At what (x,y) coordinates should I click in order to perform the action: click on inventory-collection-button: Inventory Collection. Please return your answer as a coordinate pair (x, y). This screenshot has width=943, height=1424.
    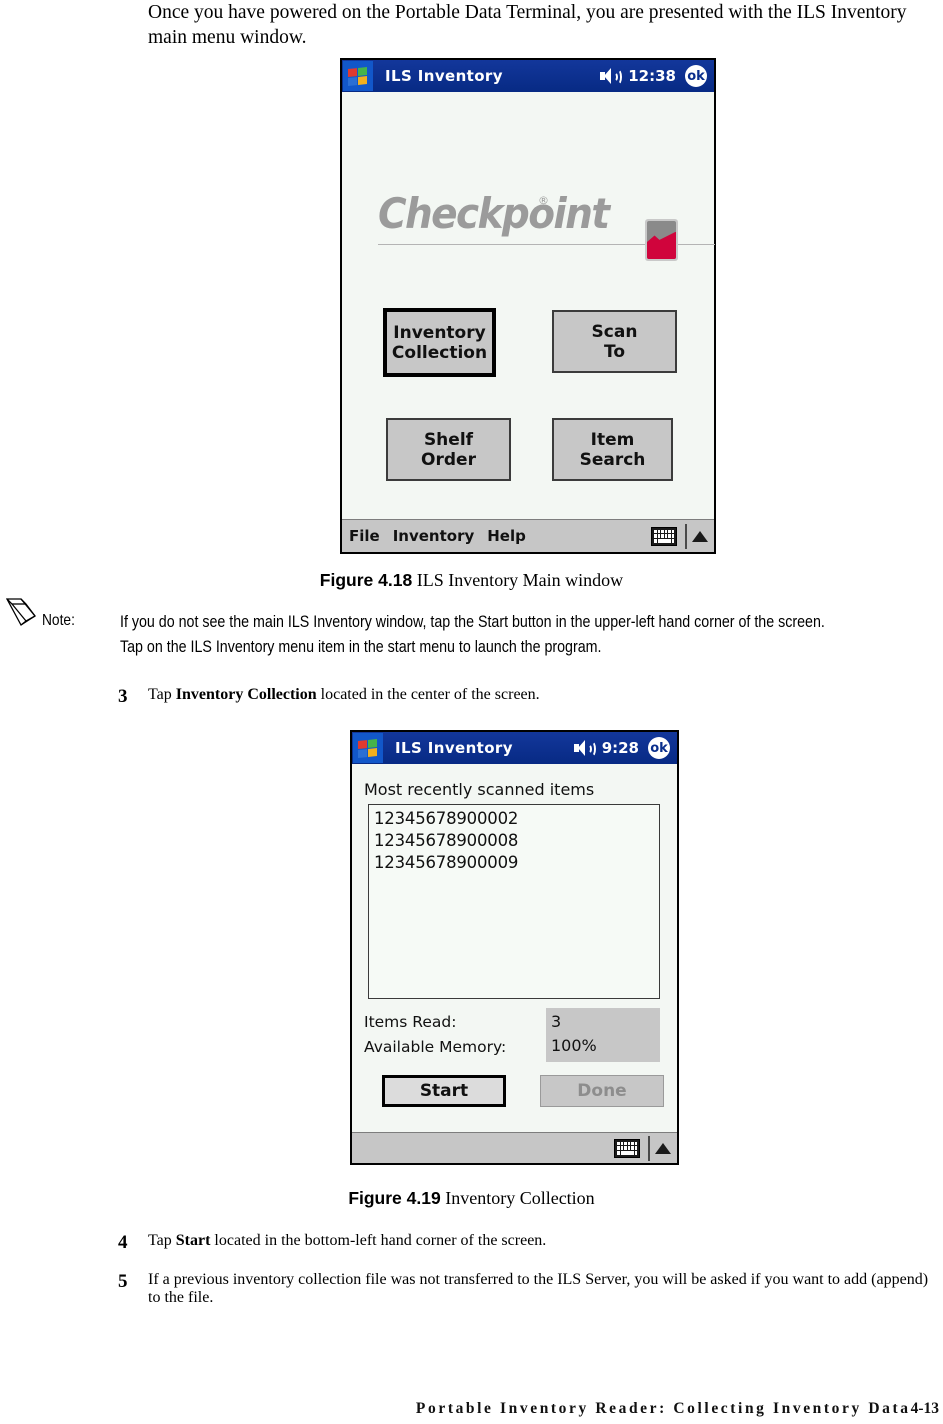
    Looking at the image, I should click on (439, 342).